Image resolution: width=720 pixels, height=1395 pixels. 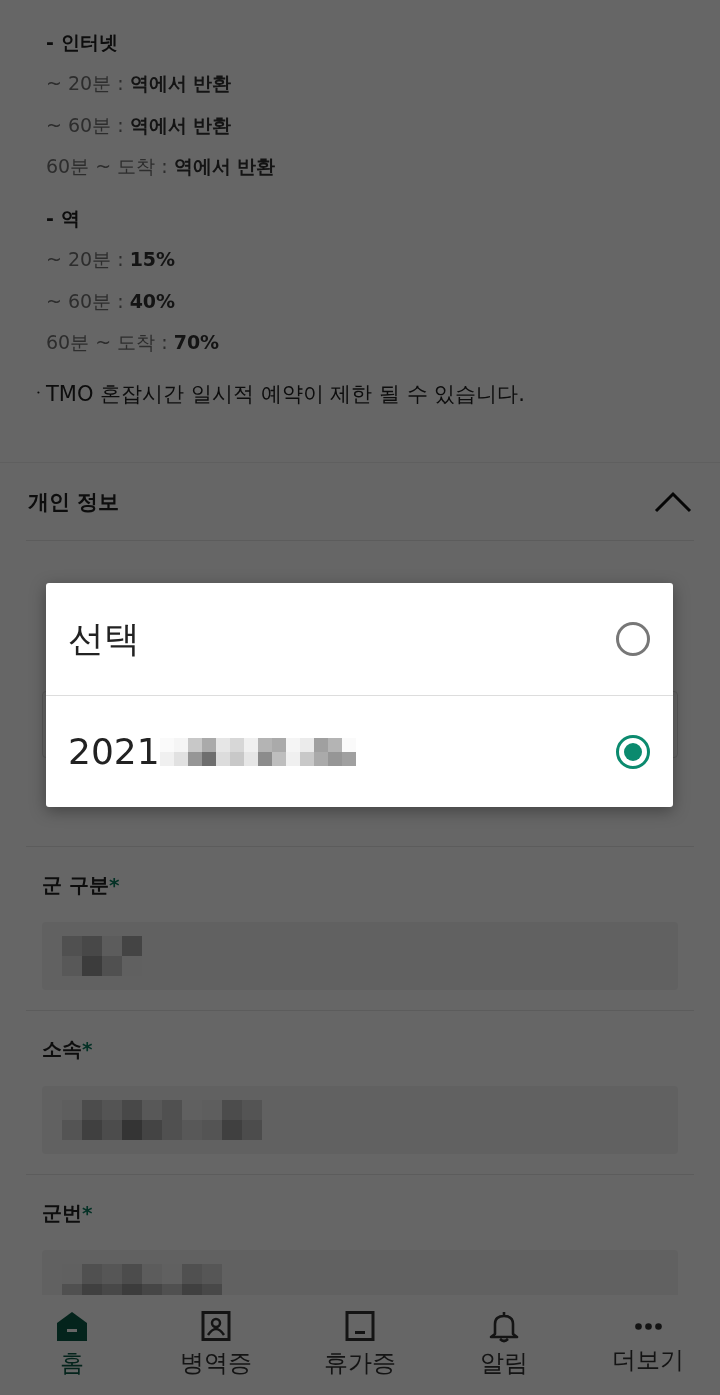 What do you see at coordinates (139, 125) in the screenshot?
I see `info-line: ~ 60분 : 역에서 반환` at bounding box center [139, 125].